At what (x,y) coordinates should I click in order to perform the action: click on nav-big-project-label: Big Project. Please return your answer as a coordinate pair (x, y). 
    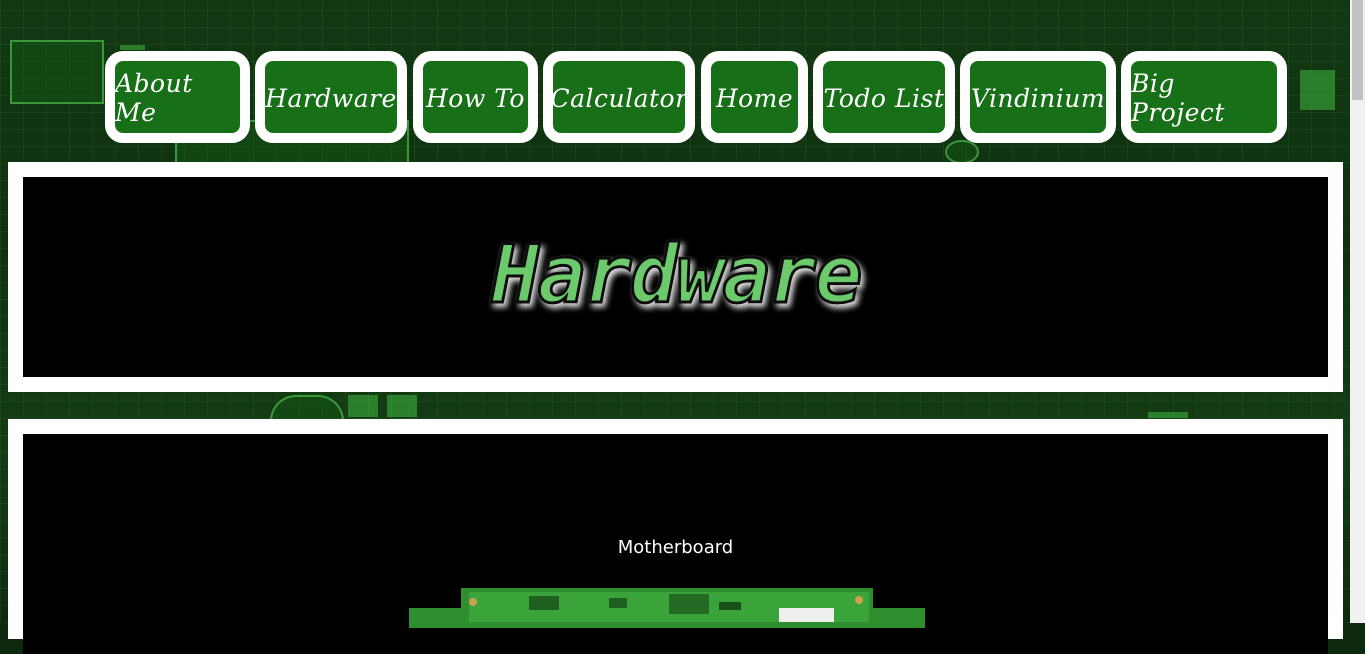
    Looking at the image, I should click on (1178, 98).